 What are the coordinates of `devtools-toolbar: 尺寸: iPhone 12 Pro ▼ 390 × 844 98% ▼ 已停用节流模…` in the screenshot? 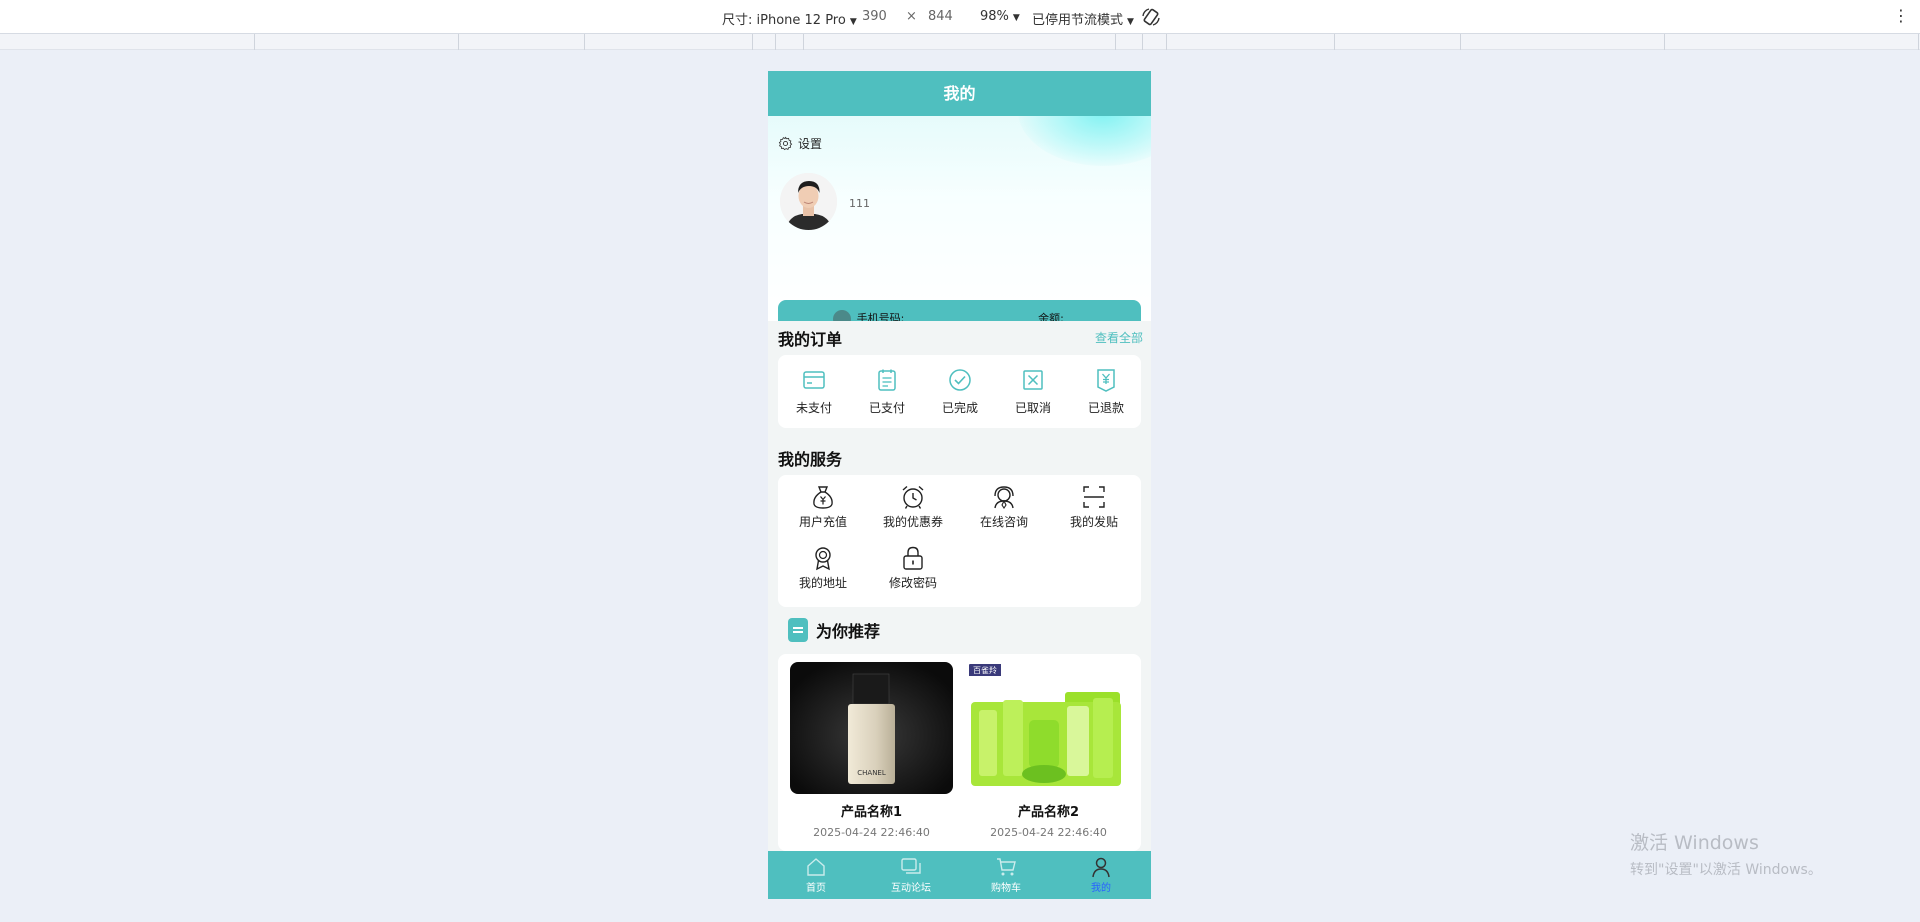 It's located at (960, 17).